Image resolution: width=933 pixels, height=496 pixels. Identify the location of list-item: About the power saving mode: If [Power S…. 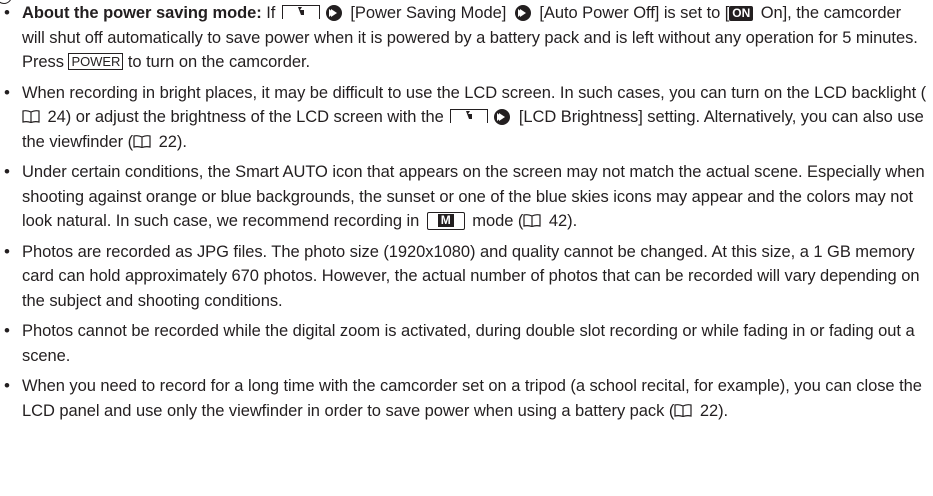
(464, 38).